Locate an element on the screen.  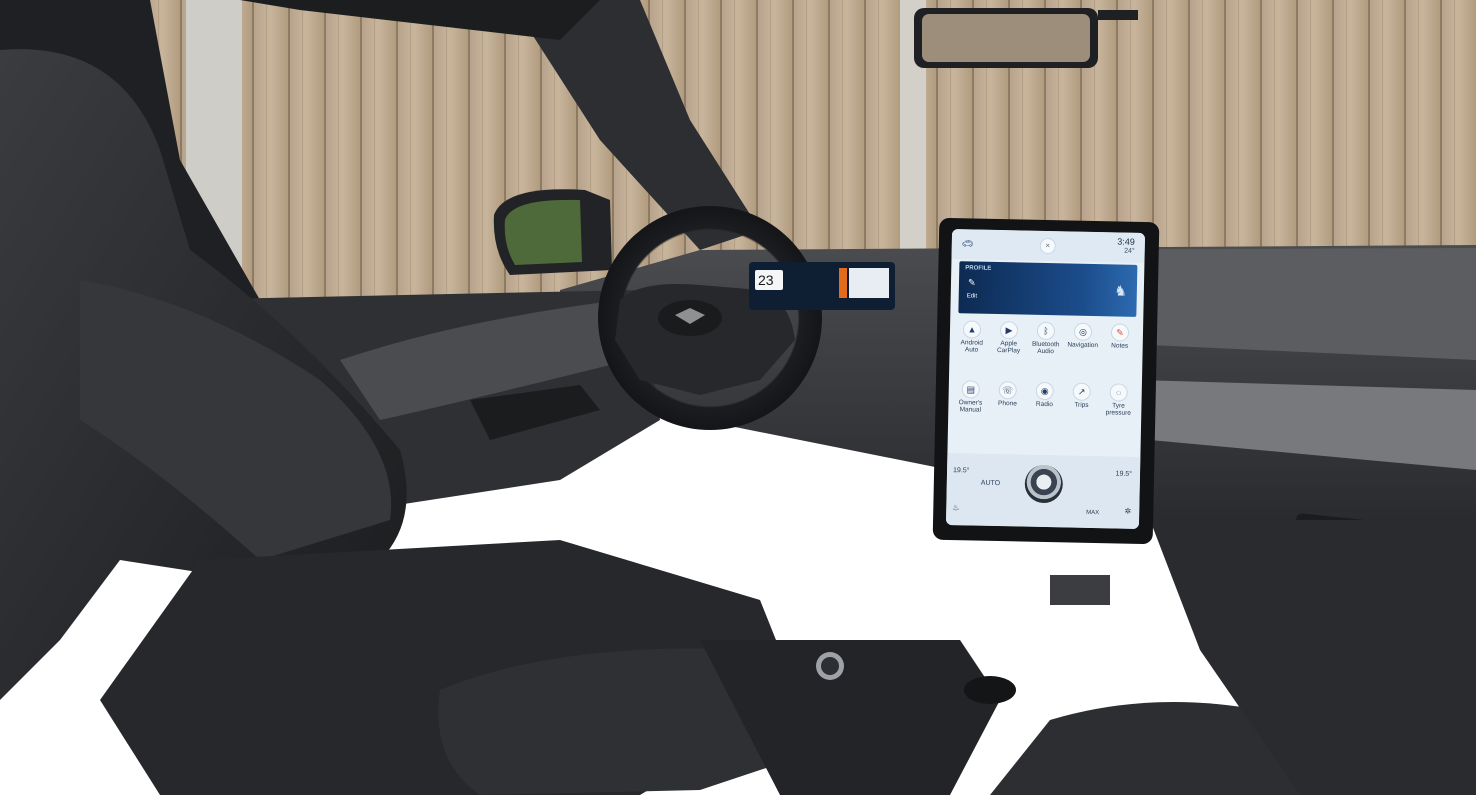
app-notes: ✎ Notes is located at coordinates (1119, 353).